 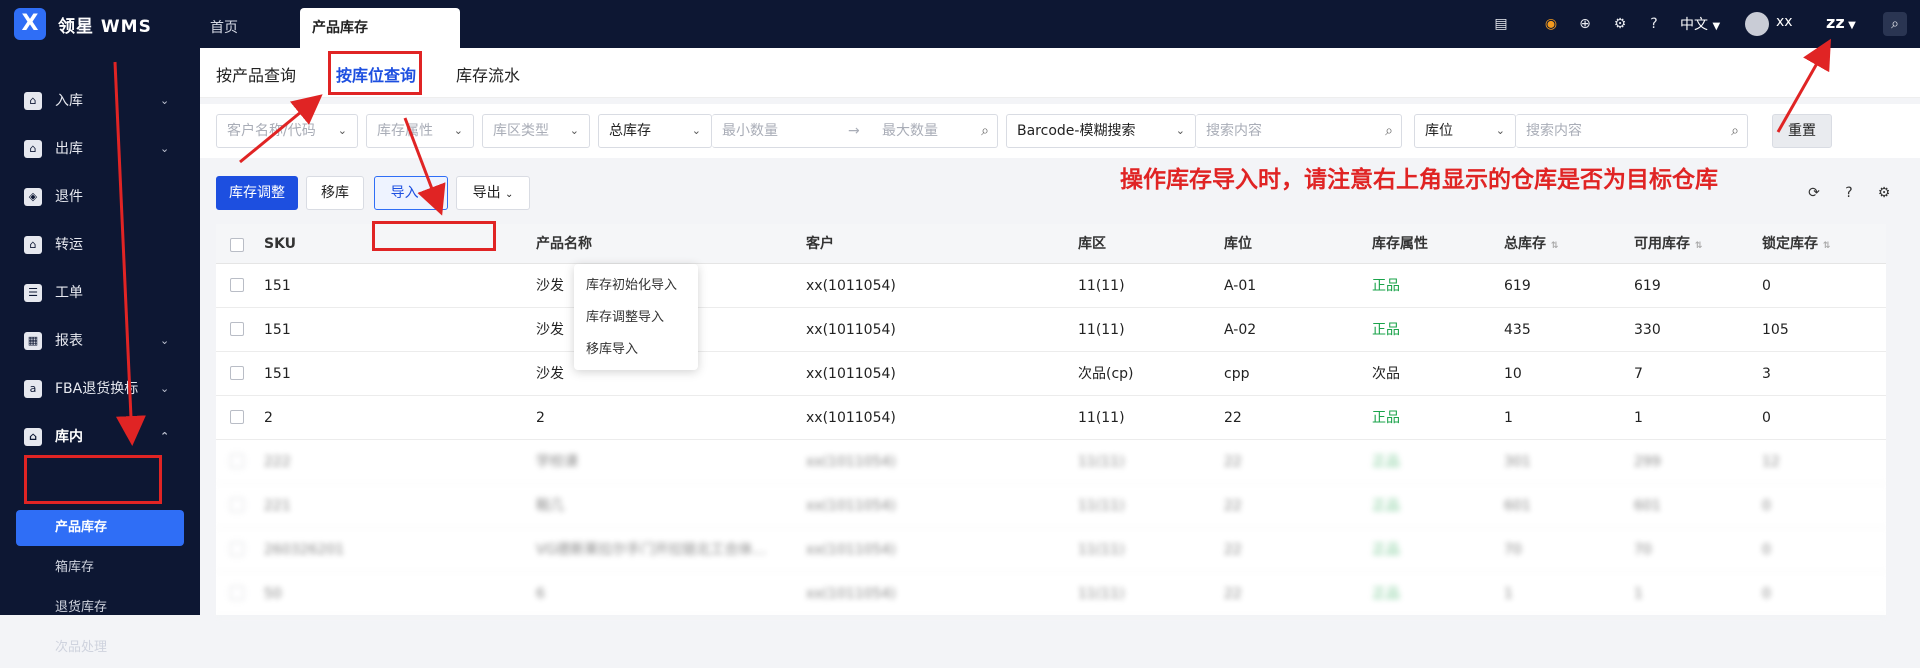 I want to click on arrow-to-warehouse, so click(x=1803, y=85).